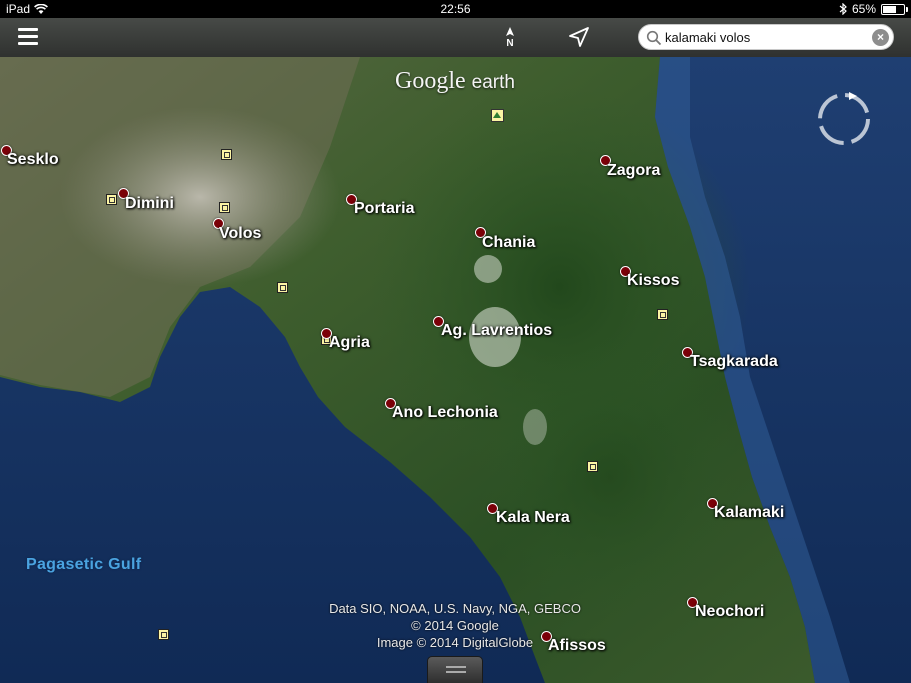 The height and width of the screenshot is (683, 911). Describe the element at coordinates (84, 564) in the screenshot. I see `water-label: Pagasetic Gulf` at that location.